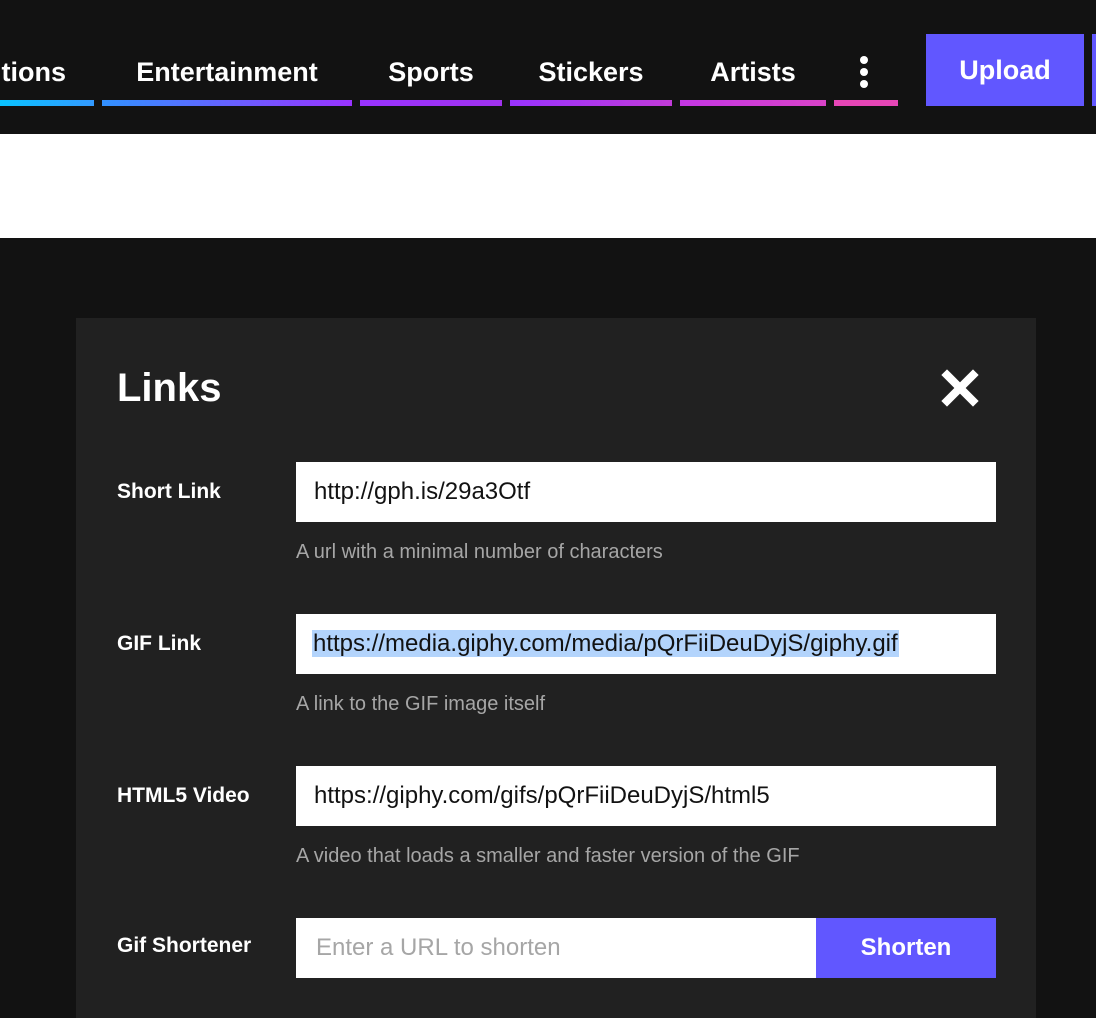 The width and height of the screenshot is (1096, 1018). Describe the element at coordinates (556, 948) in the screenshot. I see `shorten-url-input: Enter a URL to shorten` at that location.